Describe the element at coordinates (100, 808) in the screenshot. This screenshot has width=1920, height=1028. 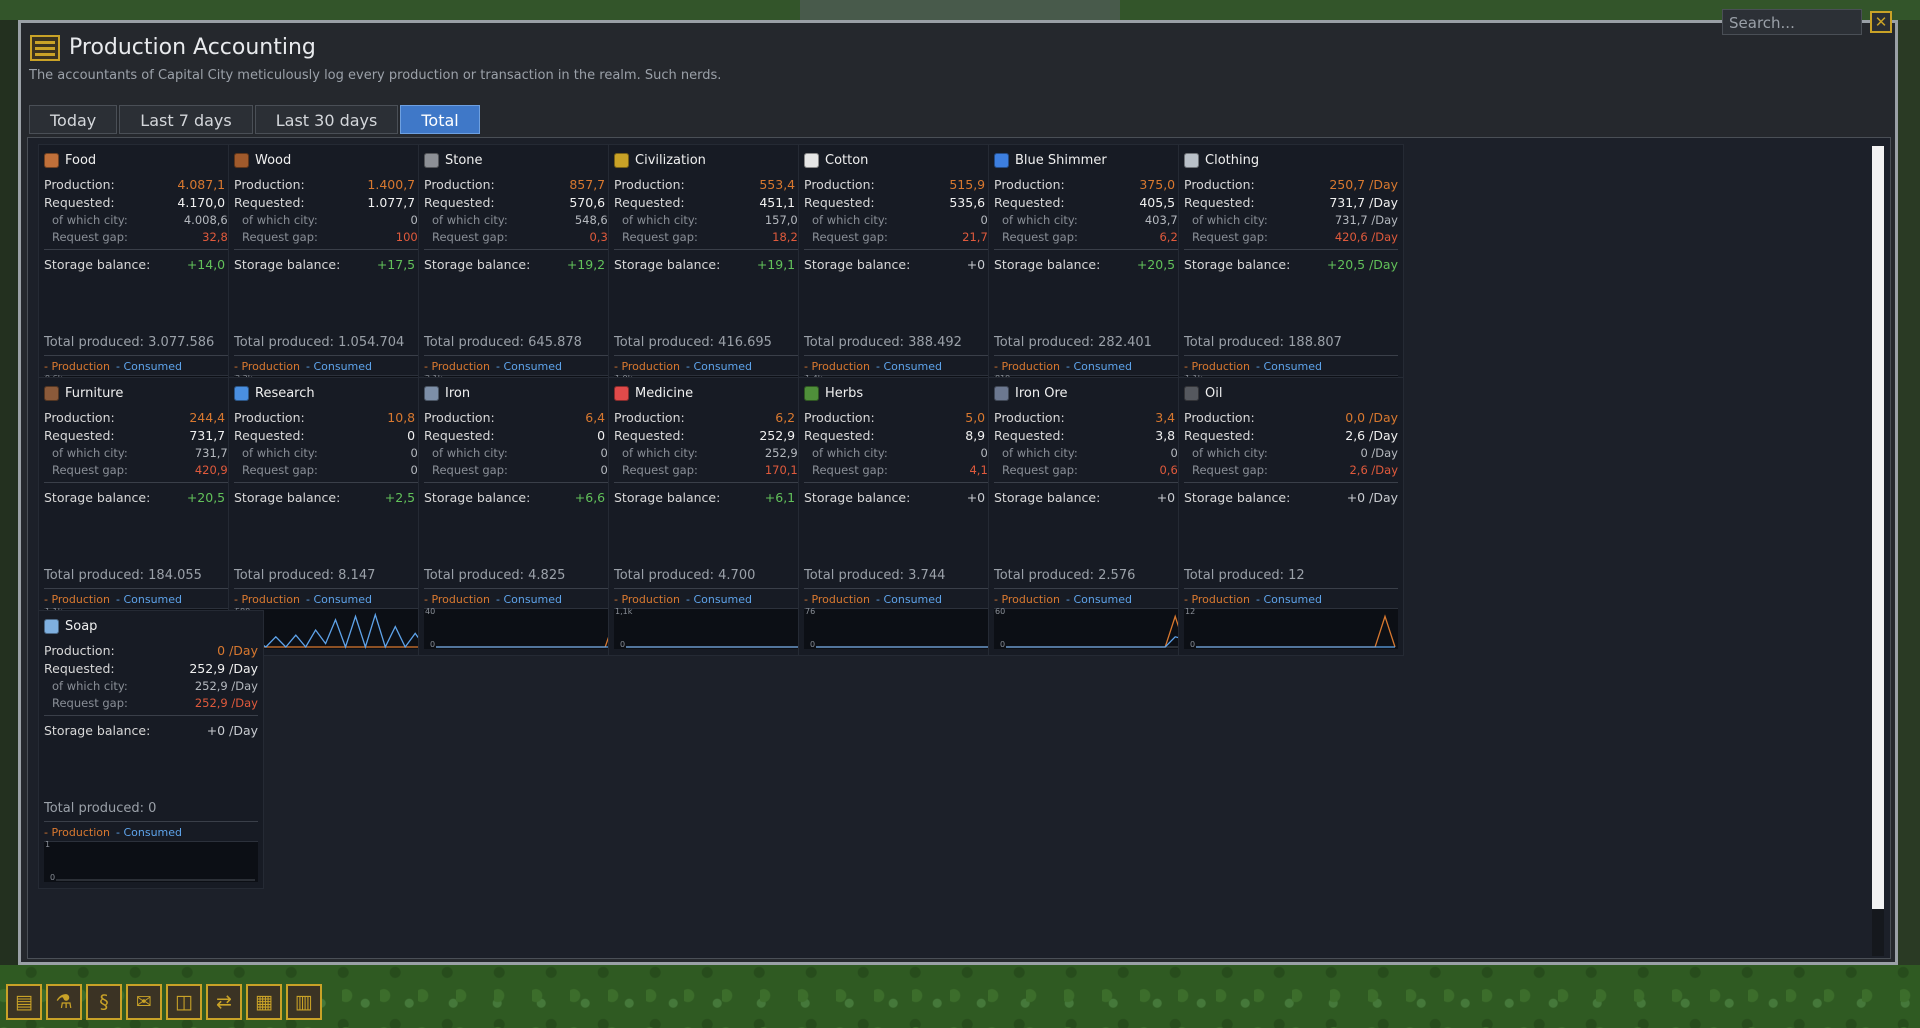
I see `total-produced: Total produced: 0` at that location.